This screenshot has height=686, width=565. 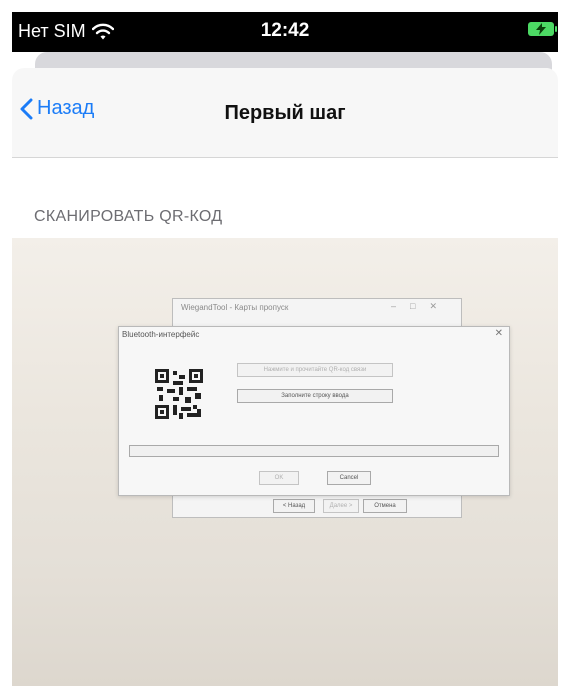 I want to click on clock: 12:42, so click(x=285, y=30).